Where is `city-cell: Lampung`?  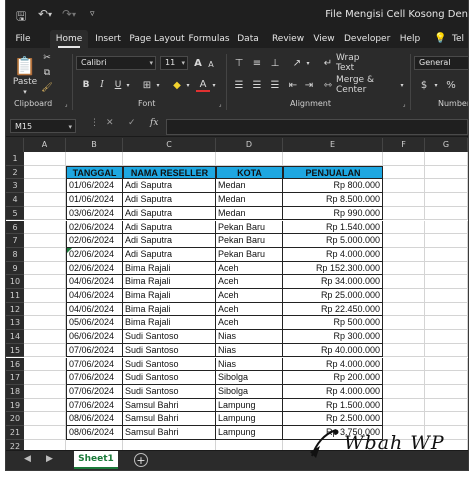
city-cell: Lampung is located at coordinates (249, 433).